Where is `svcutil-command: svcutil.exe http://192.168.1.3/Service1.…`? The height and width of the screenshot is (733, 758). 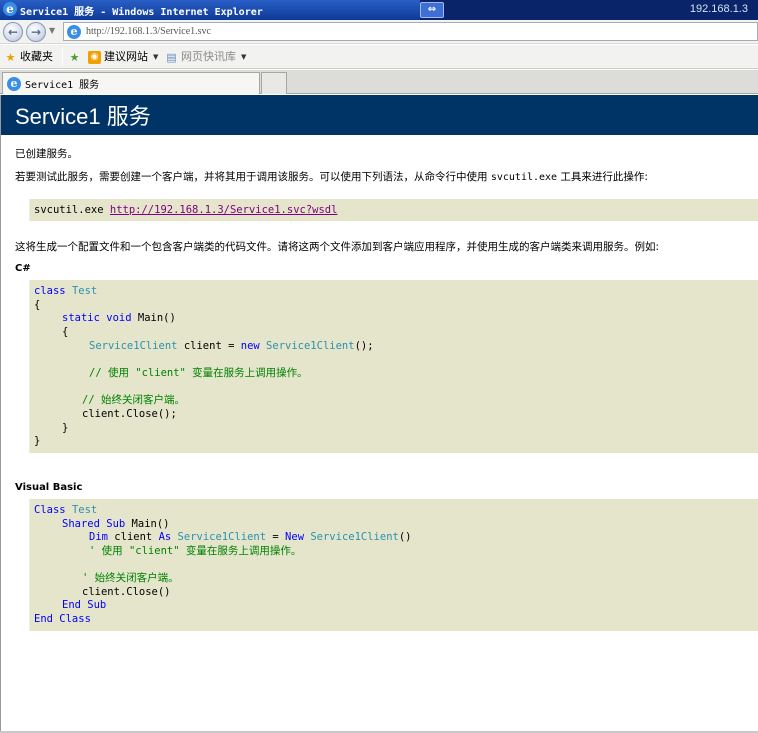 svcutil-command: svcutil.exe http://192.168.1.3/Service1.… is located at coordinates (185, 210).